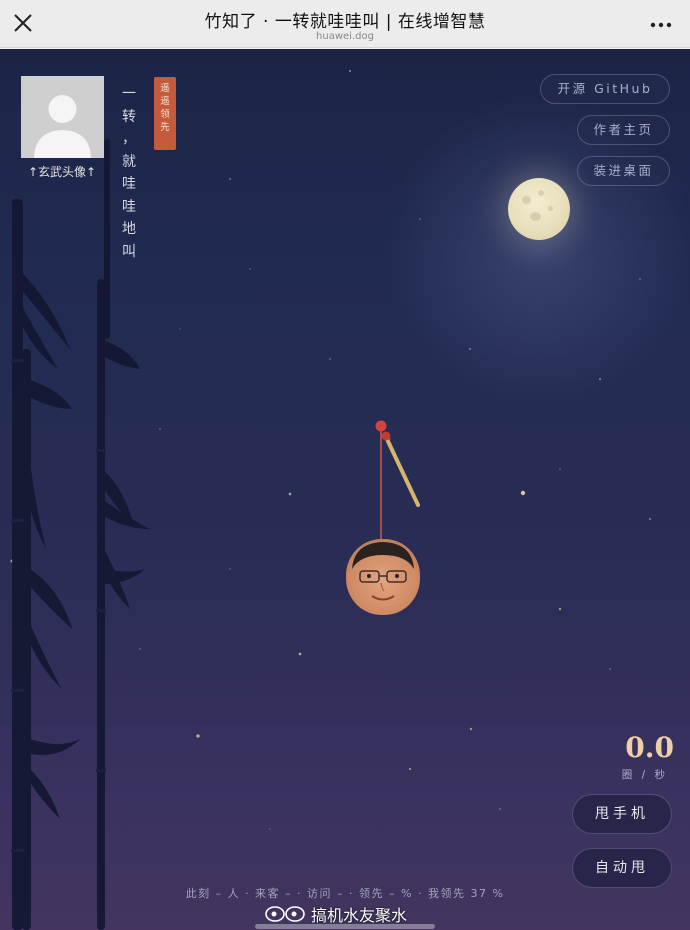 The width and height of the screenshot is (690, 930). I want to click on match-head, so click(381, 426).